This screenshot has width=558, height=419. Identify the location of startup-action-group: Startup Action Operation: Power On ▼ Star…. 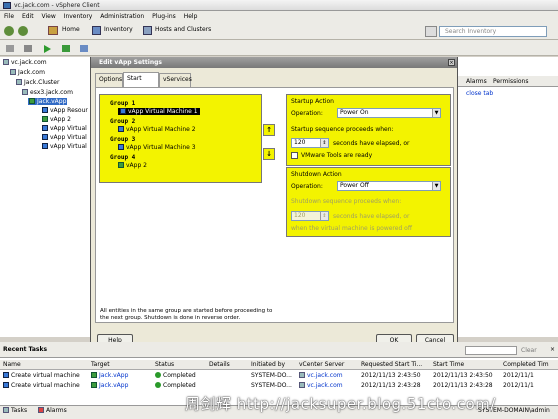
(368, 130).